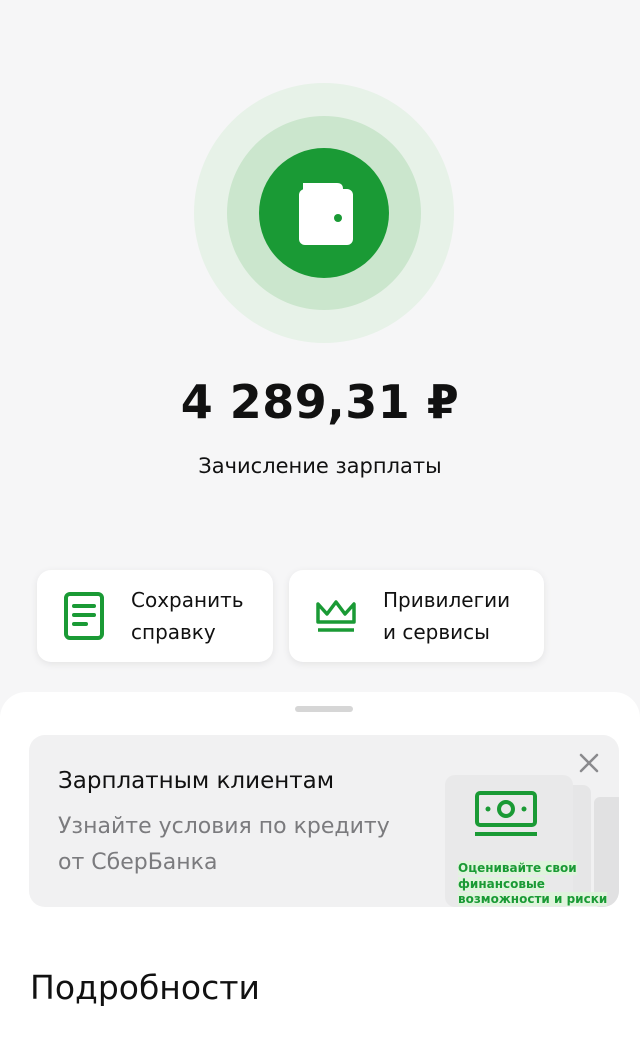 The width and height of the screenshot is (640, 1047). Describe the element at coordinates (589, 763) in the screenshot. I see `close-icon` at that location.